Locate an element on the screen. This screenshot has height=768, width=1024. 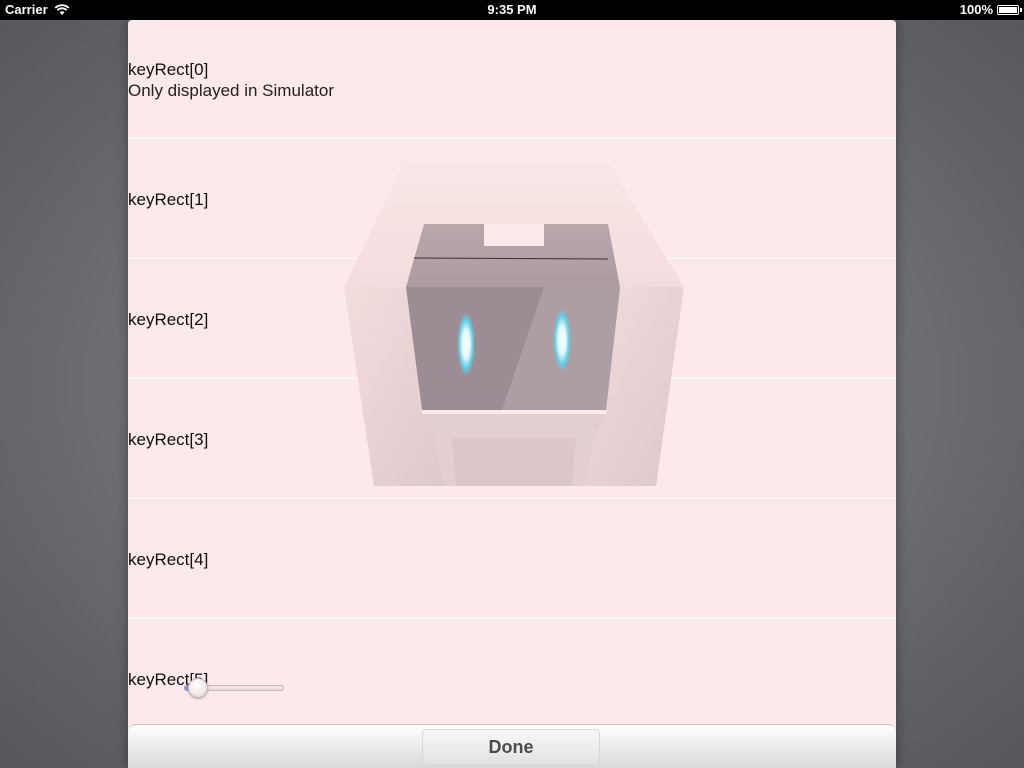
done-button: Done is located at coordinates (511, 747).